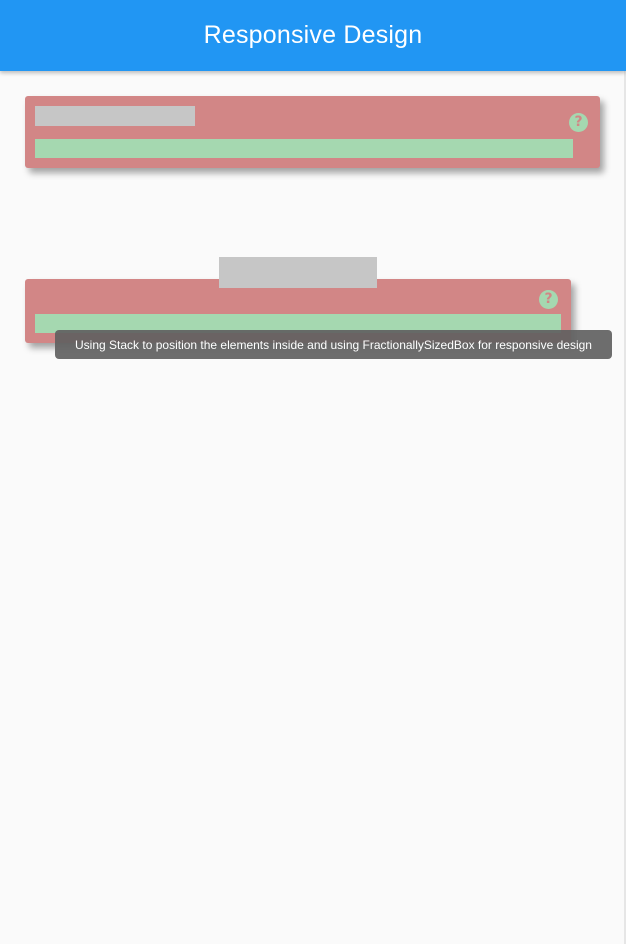 Image resolution: width=626 pixels, height=944 pixels. I want to click on responsive-card: ?, so click(312, 132).